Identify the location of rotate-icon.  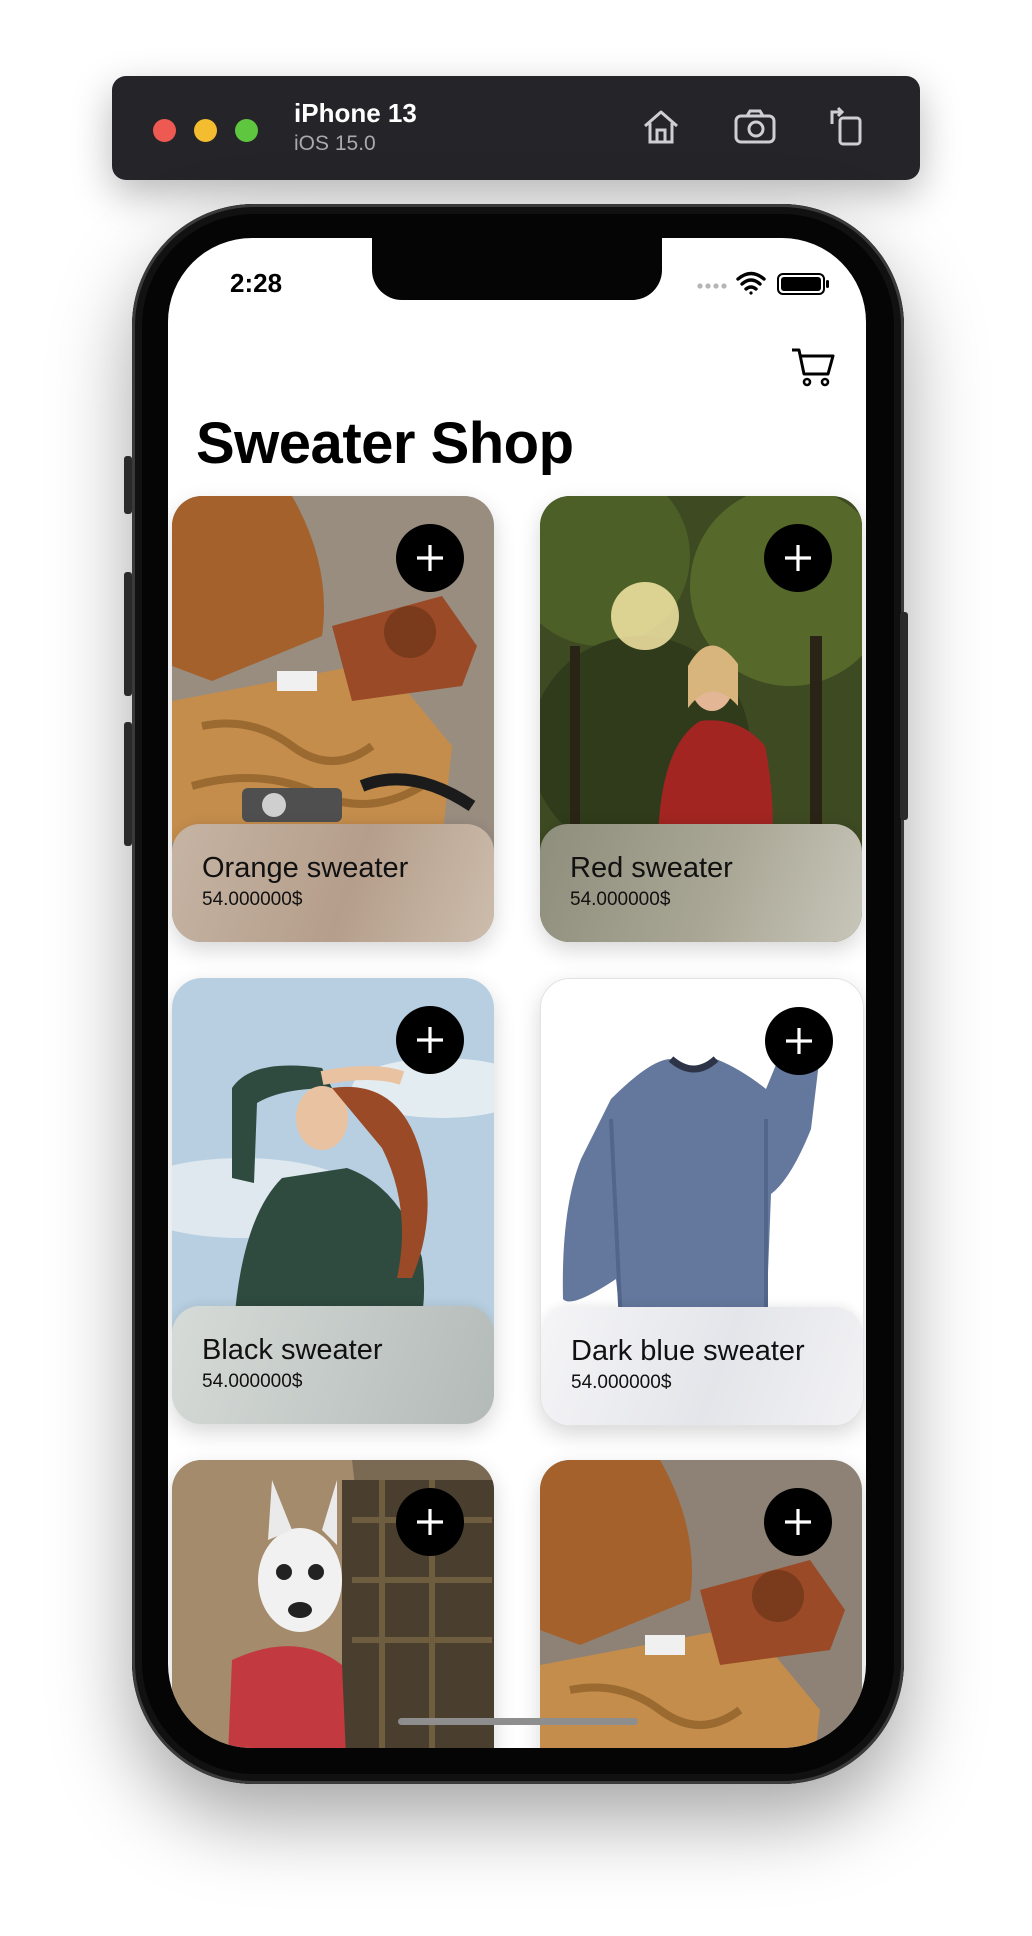
(847, 127).